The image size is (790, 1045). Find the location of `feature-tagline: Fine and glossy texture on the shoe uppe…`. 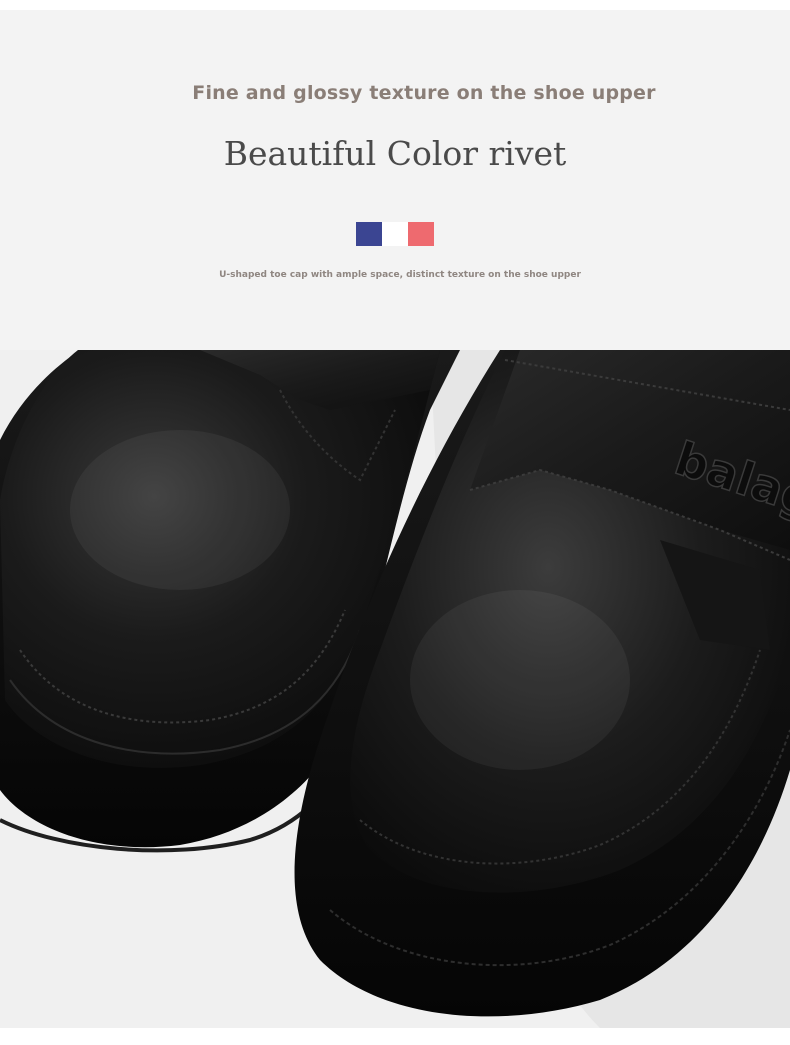

feature-tagline: Fine and glossy texture on the shoe uppe… is located at coordinates (424, 93).